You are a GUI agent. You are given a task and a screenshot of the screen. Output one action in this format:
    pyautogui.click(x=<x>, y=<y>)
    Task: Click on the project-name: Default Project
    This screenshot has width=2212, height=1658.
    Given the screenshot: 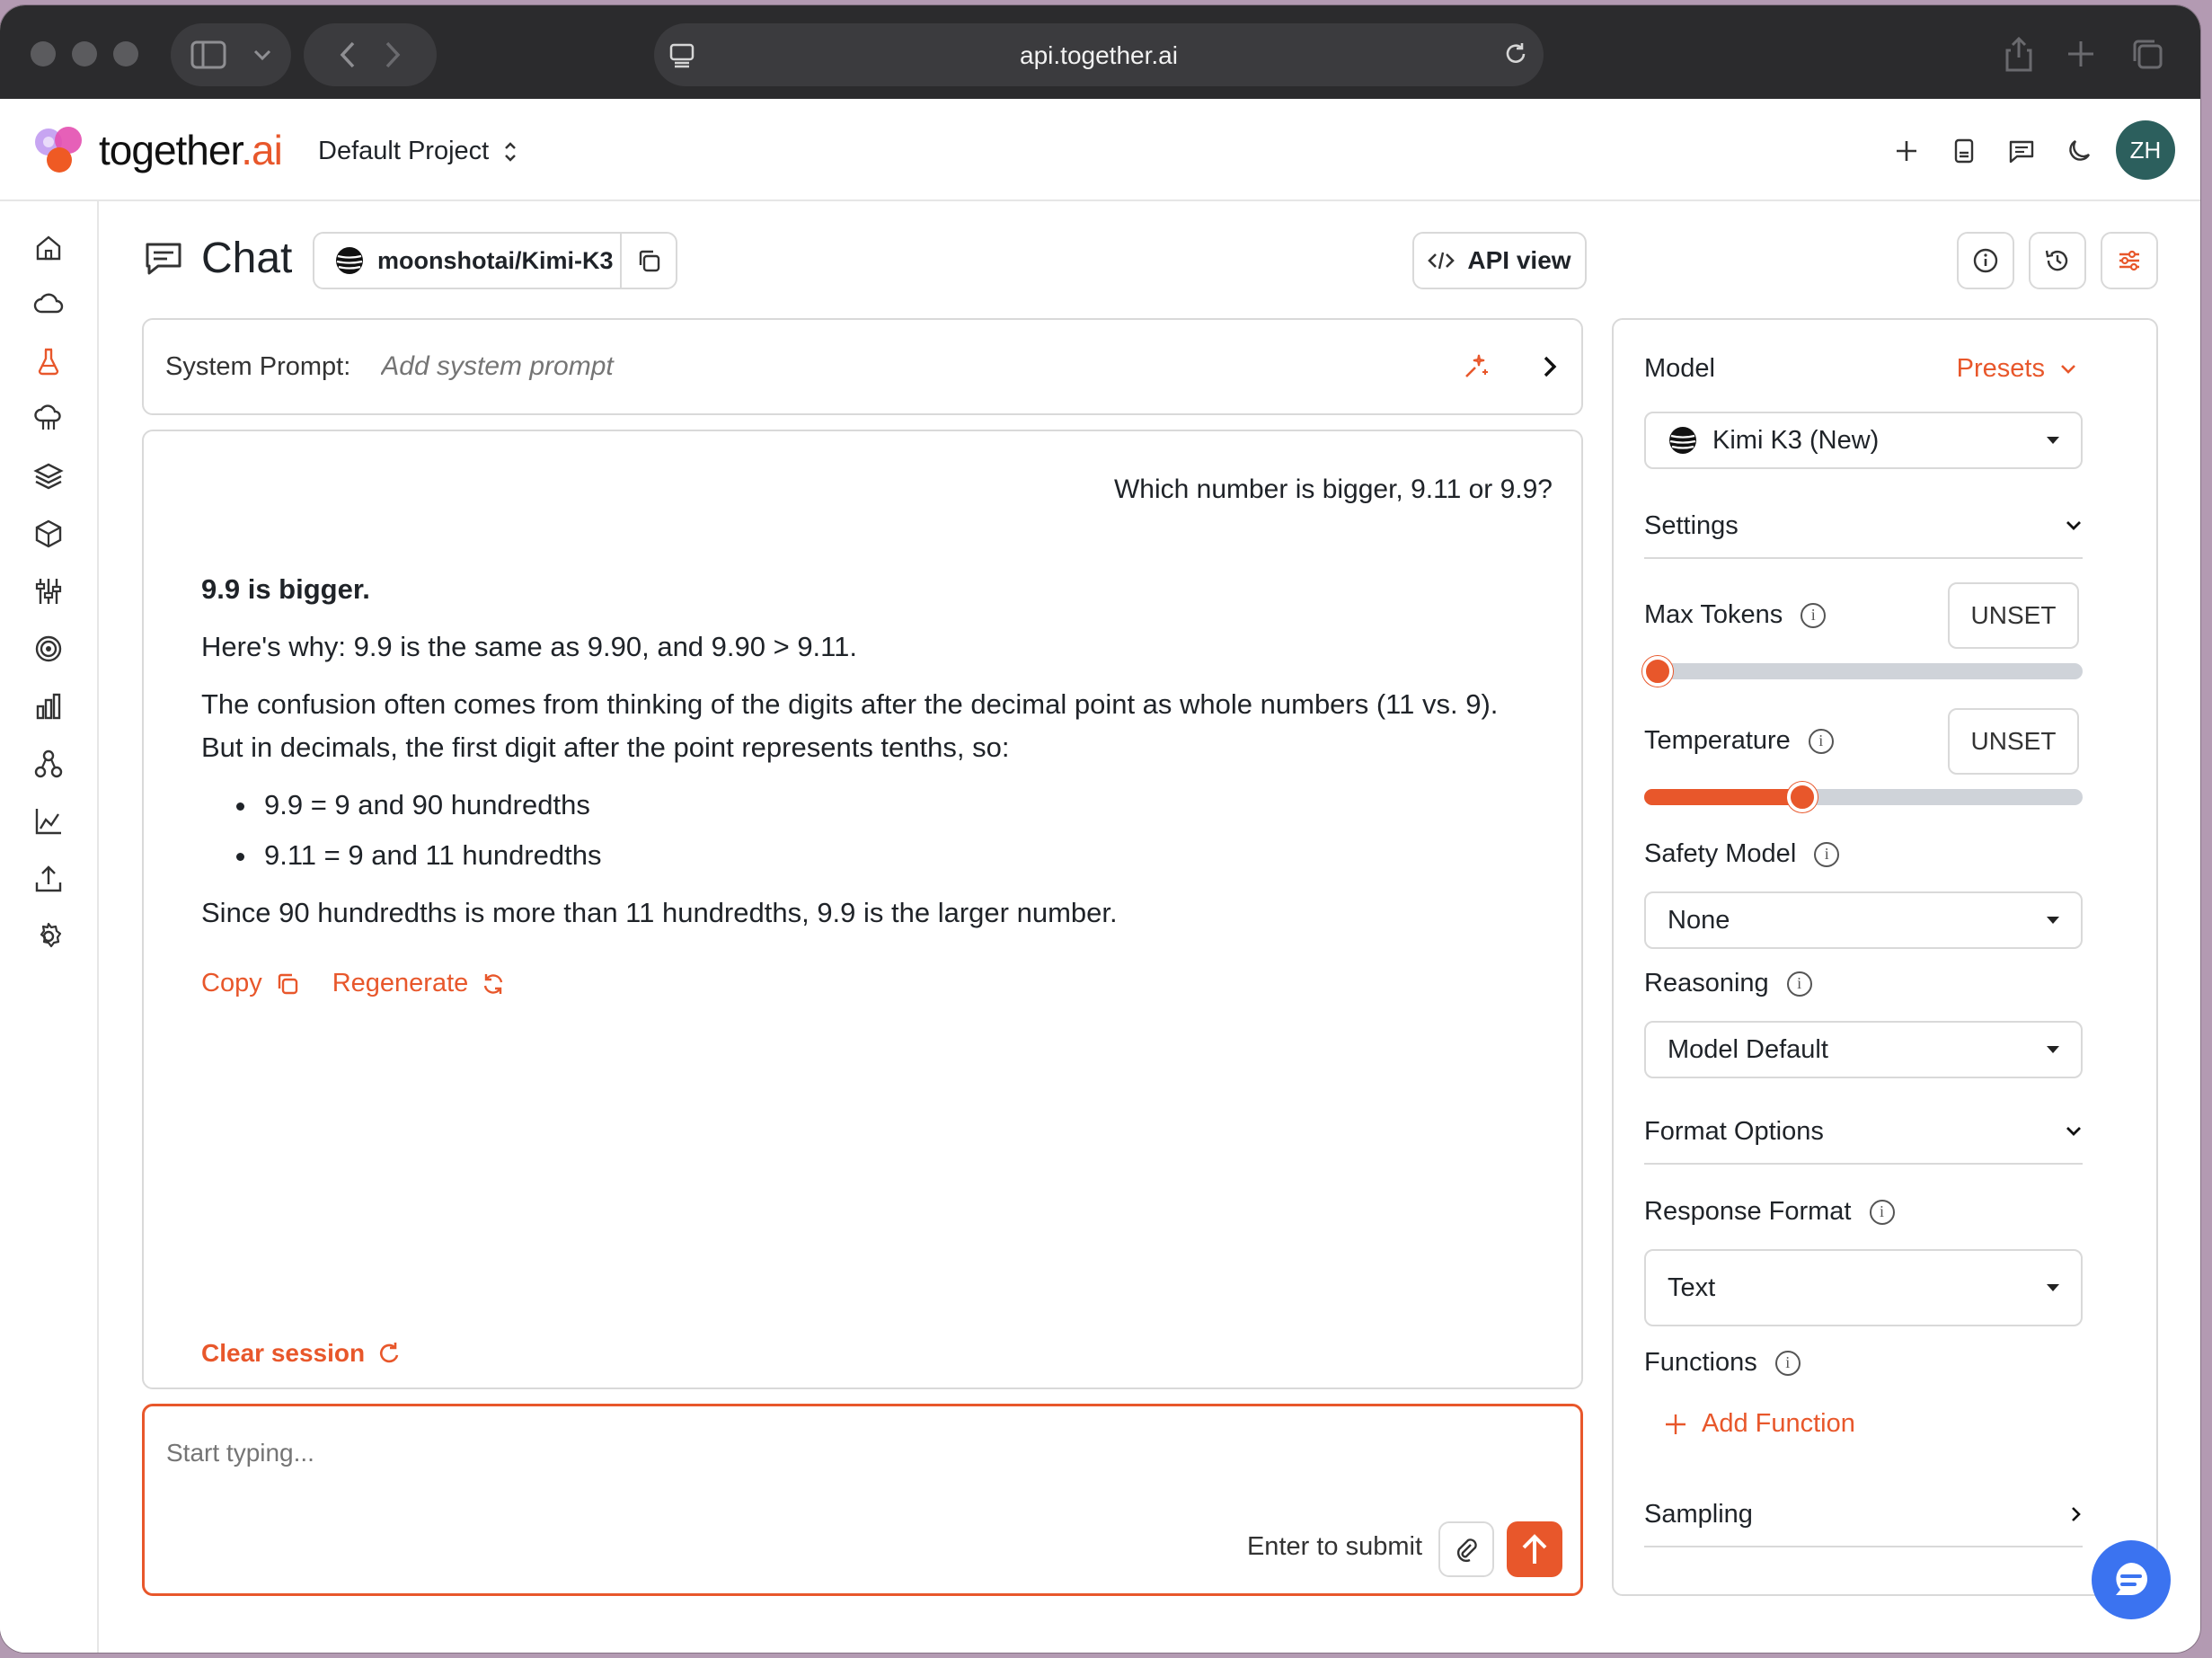 What is the action you would take?
    pyautogui.click(x=404, y=151)
    